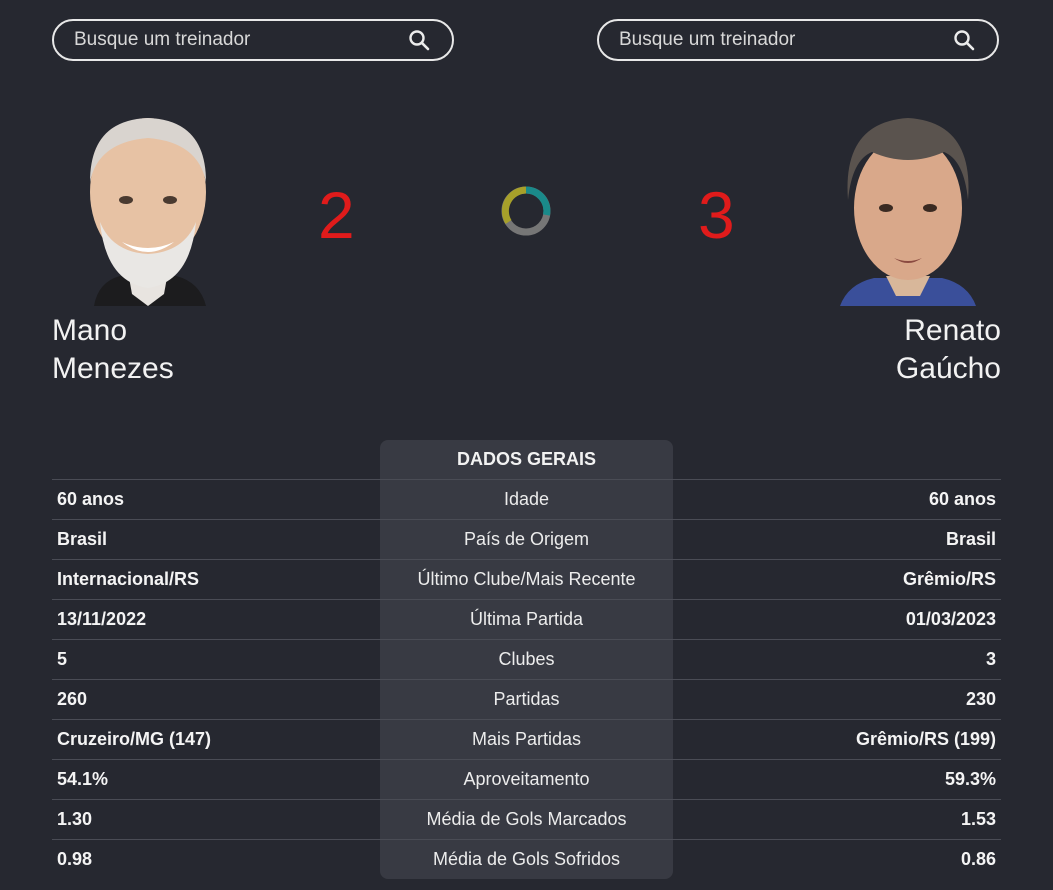 This screenshot has height=890, width=1053. I want to click on right-value: 3, so click(990, 659).